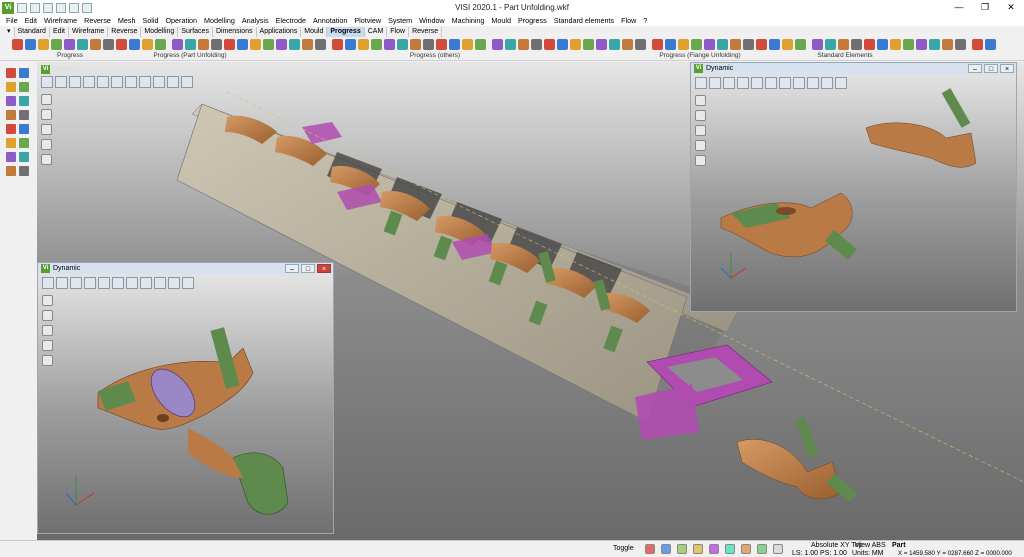 This screenshot has width=1024, height=557. I want to click on view-iso-icon, so click(187, 82).